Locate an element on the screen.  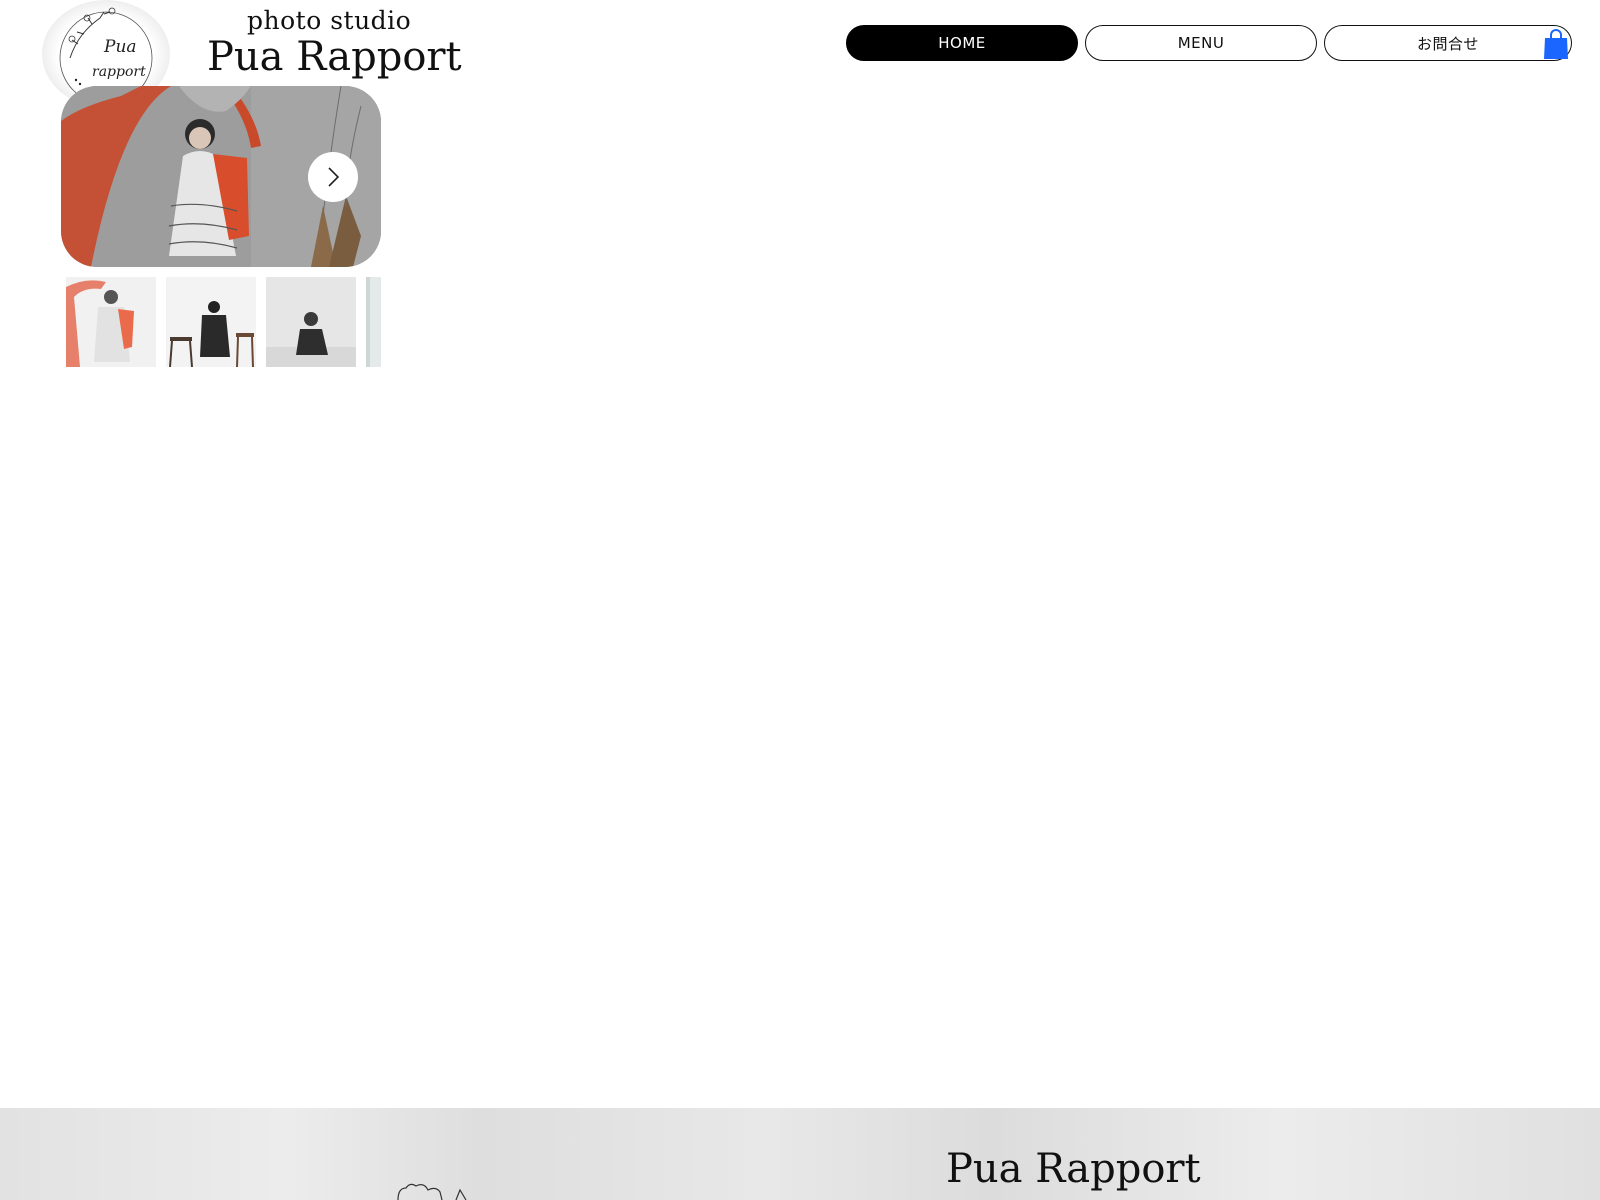
footer-section: Pua Rapport is located at coordinates (800, 1154).